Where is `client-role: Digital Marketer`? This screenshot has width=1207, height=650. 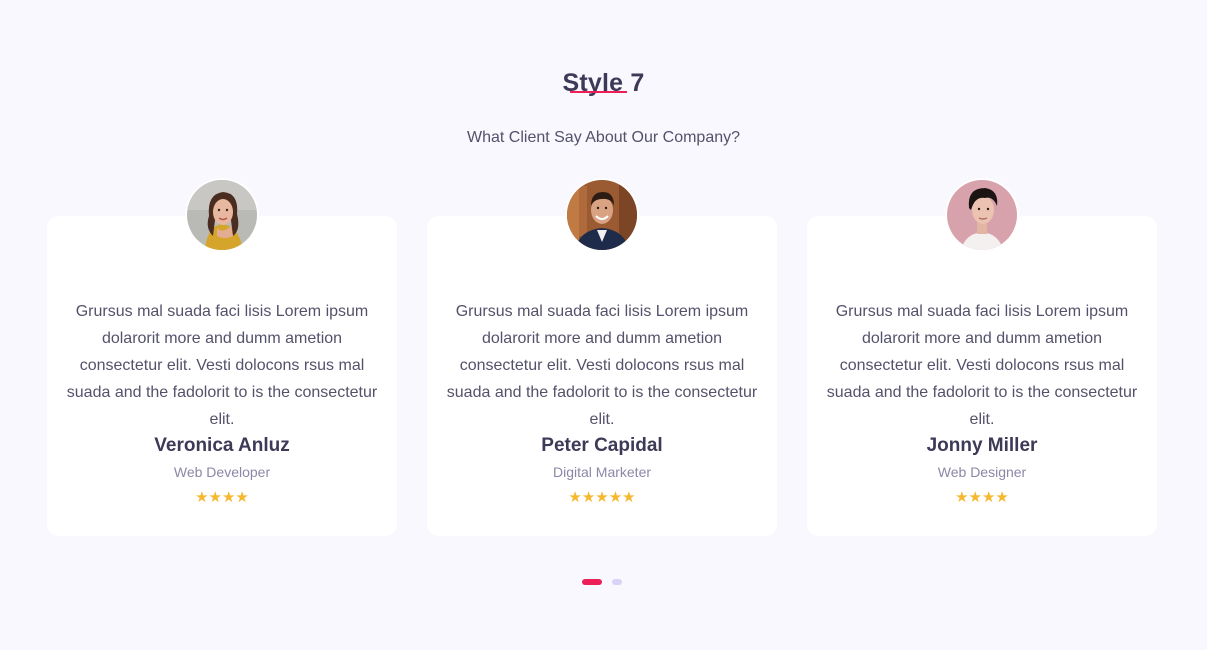 client-role: Digital Marketer is located at coordinates (602, 472).